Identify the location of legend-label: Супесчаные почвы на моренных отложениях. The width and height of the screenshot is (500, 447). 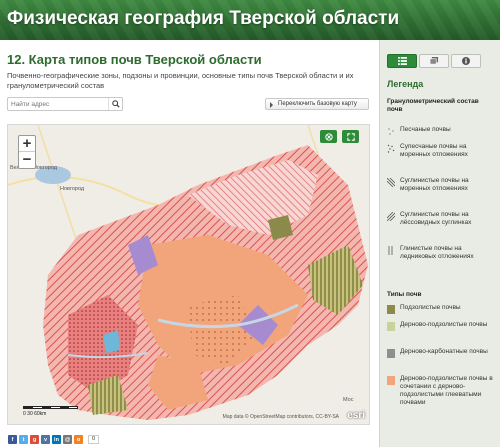
(434, 150).